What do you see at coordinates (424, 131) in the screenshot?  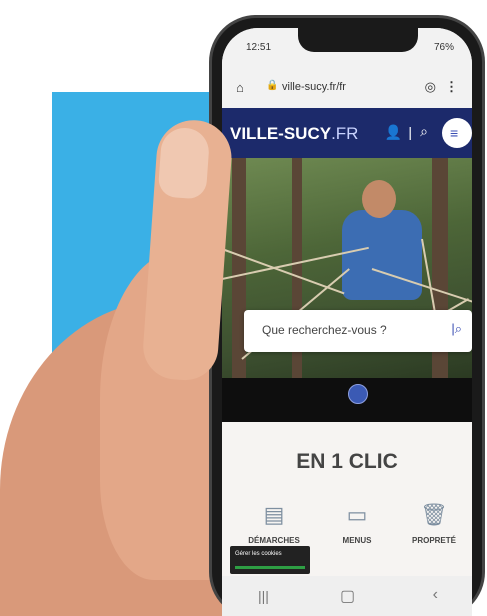 I see `search-icon: ⌕` at bounding box center [424, 131].